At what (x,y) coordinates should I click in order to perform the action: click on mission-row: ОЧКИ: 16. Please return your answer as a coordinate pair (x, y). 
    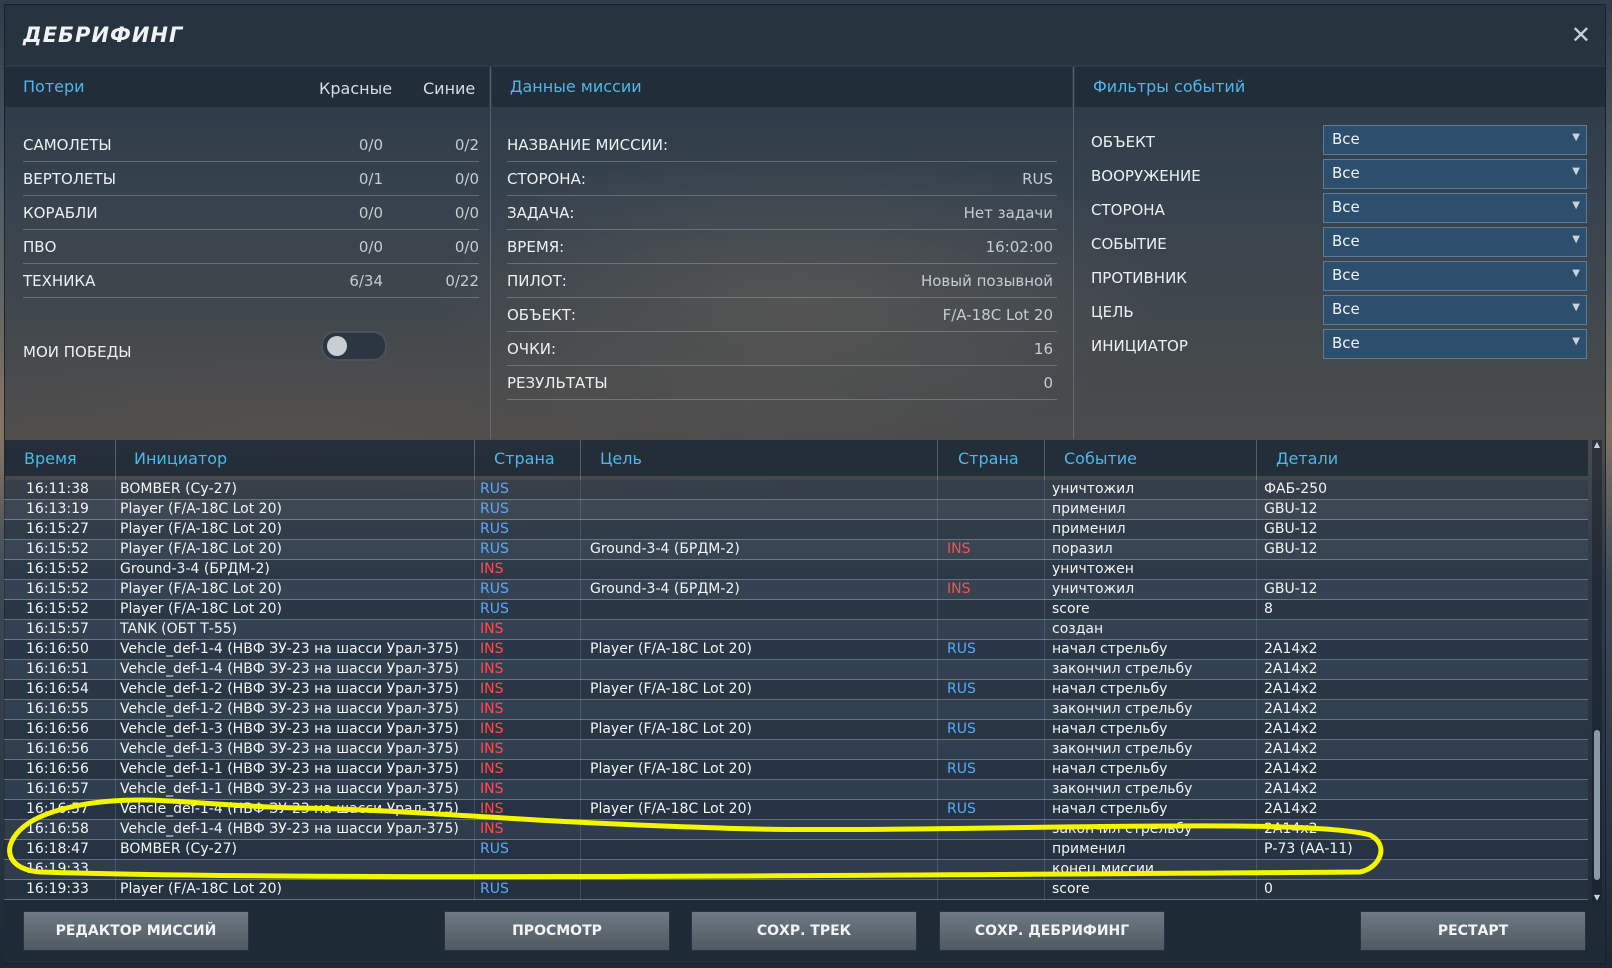
    Looking at the image, I should click on (782, 348).